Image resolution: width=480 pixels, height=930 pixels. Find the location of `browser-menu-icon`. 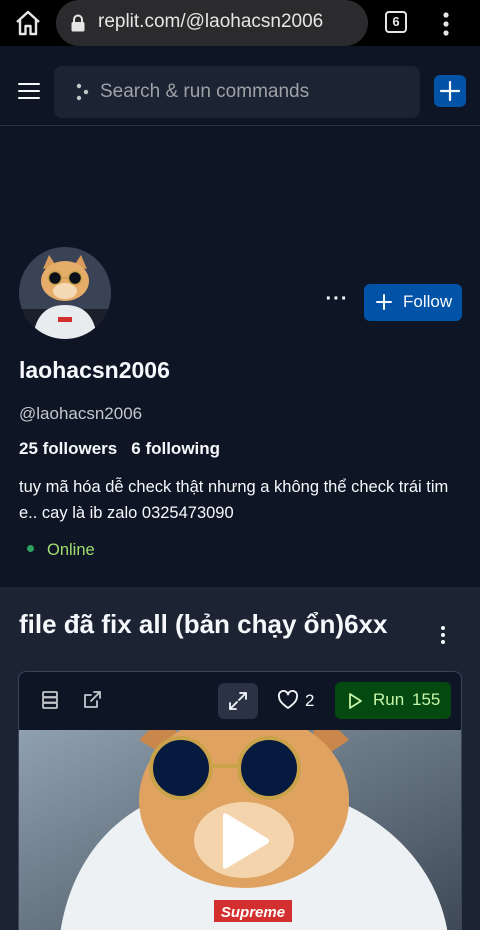

browser-menu-icon is located at coordinates (446, 24).